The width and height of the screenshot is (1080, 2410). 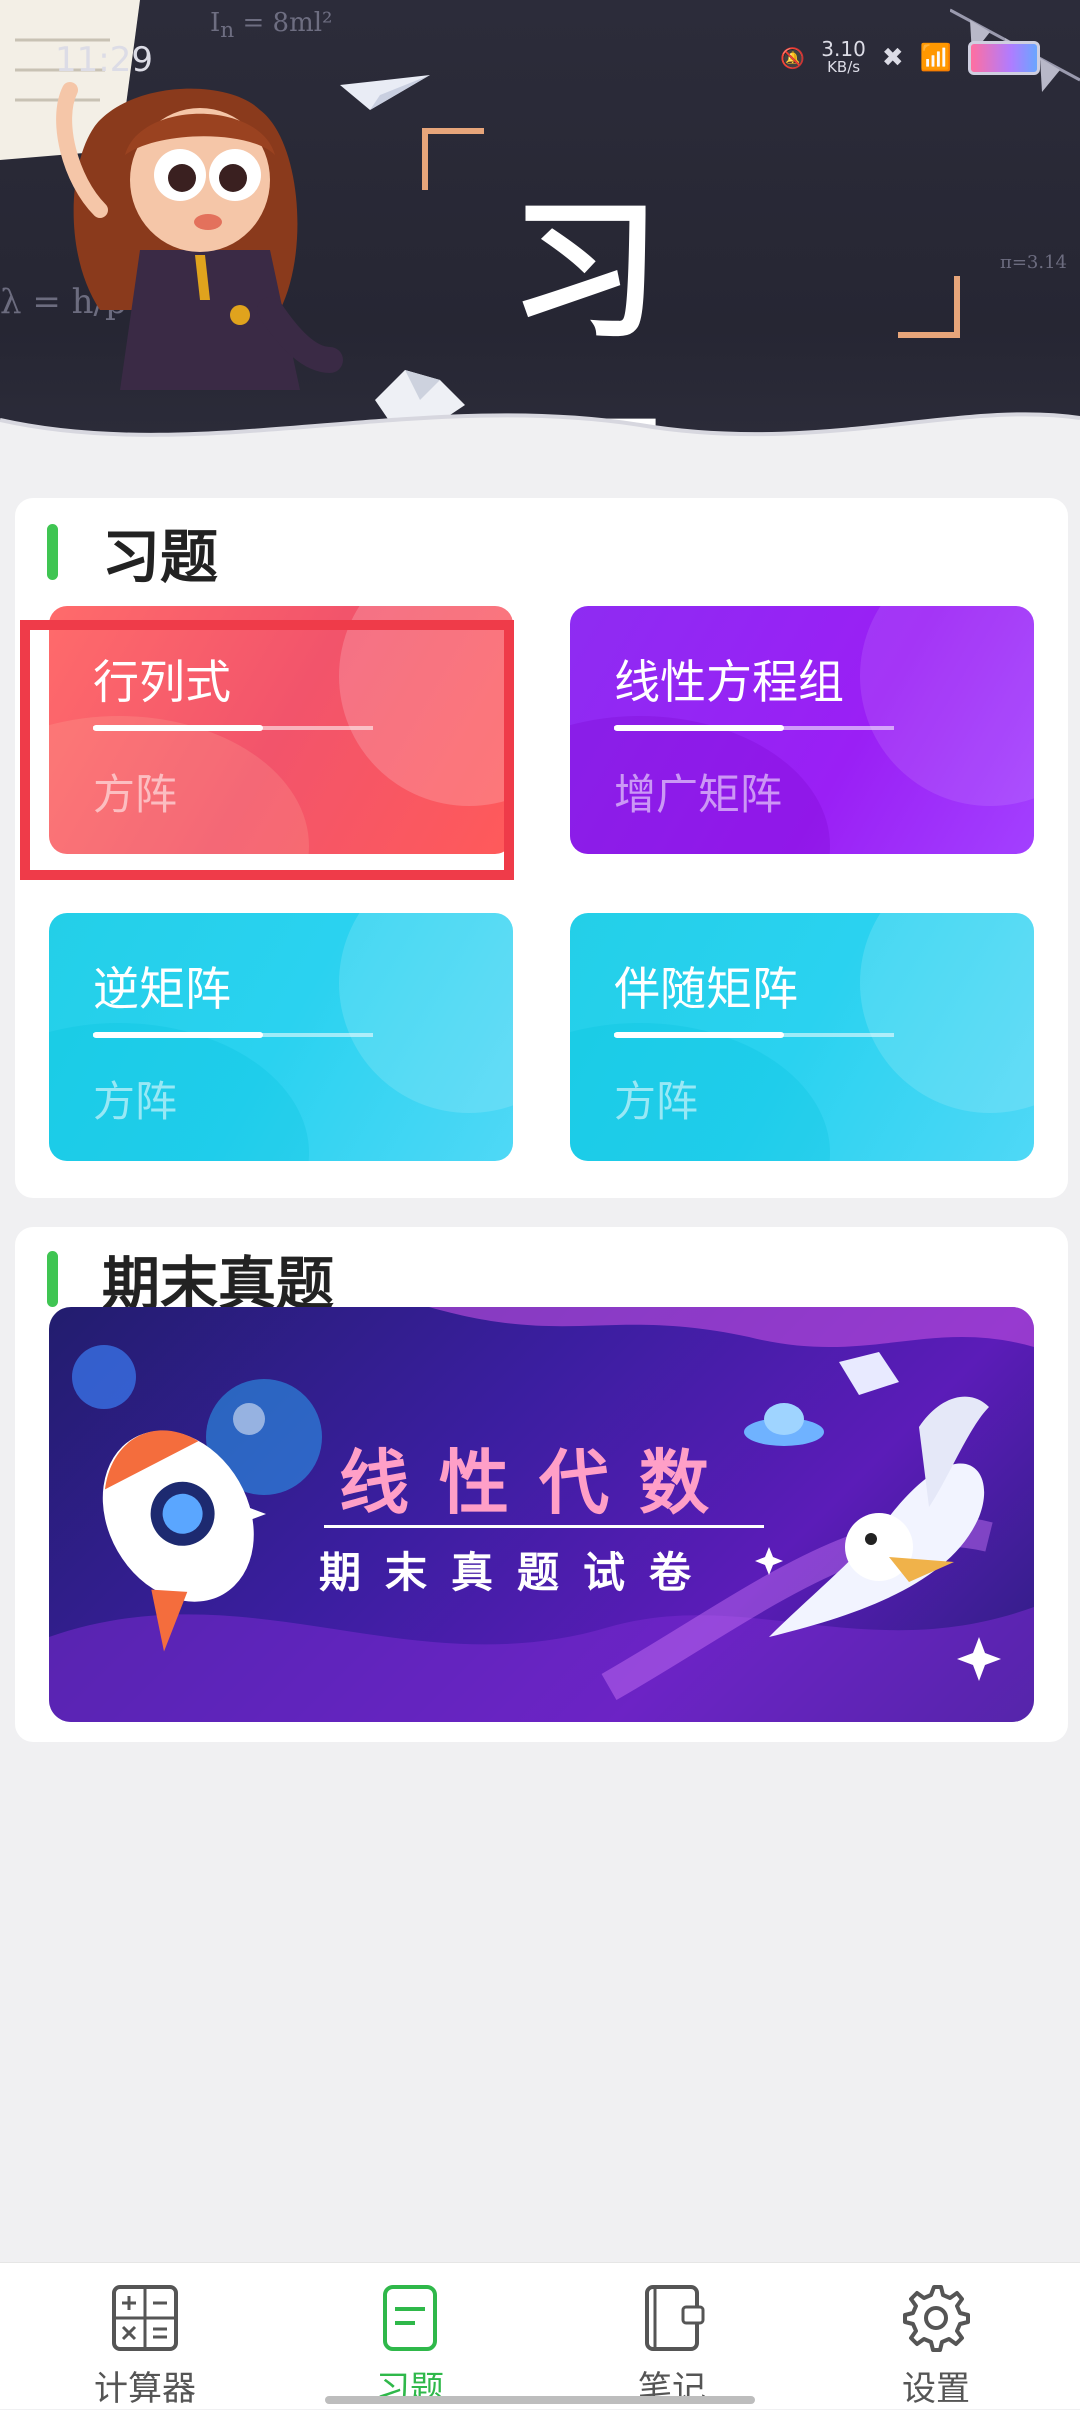 What do you see at coordinates (793, 58) in the screenshot?
I see `mute-icon: 🔕` at bounding box center [793, 58].